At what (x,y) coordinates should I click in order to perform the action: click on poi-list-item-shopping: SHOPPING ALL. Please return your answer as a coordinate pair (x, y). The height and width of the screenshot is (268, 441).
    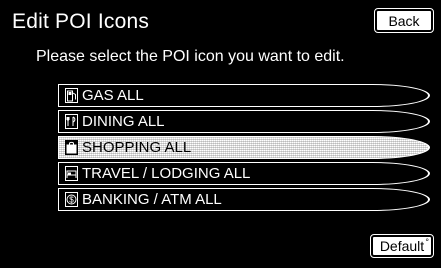
    Looking at the image, I should click on (244, 147).